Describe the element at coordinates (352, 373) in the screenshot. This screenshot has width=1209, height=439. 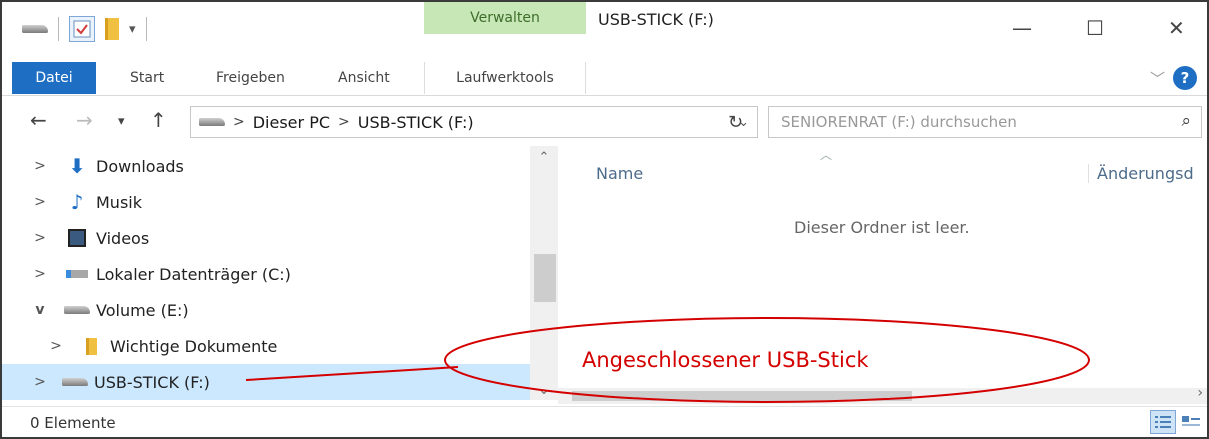
I see `annotation-pointer-line` at that location.